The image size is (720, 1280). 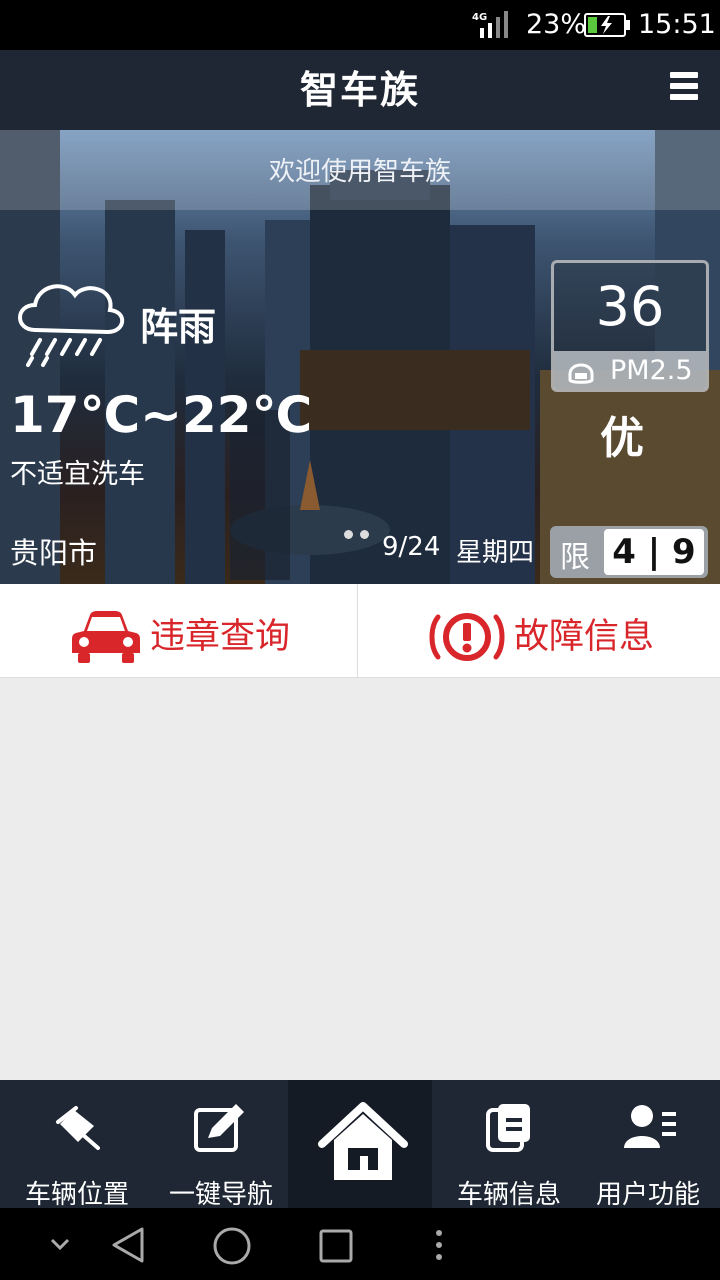 What do you see at coordinates (411, 547) in the screenshot?
I see `date: 9/24` at bounding box center [411, 547].